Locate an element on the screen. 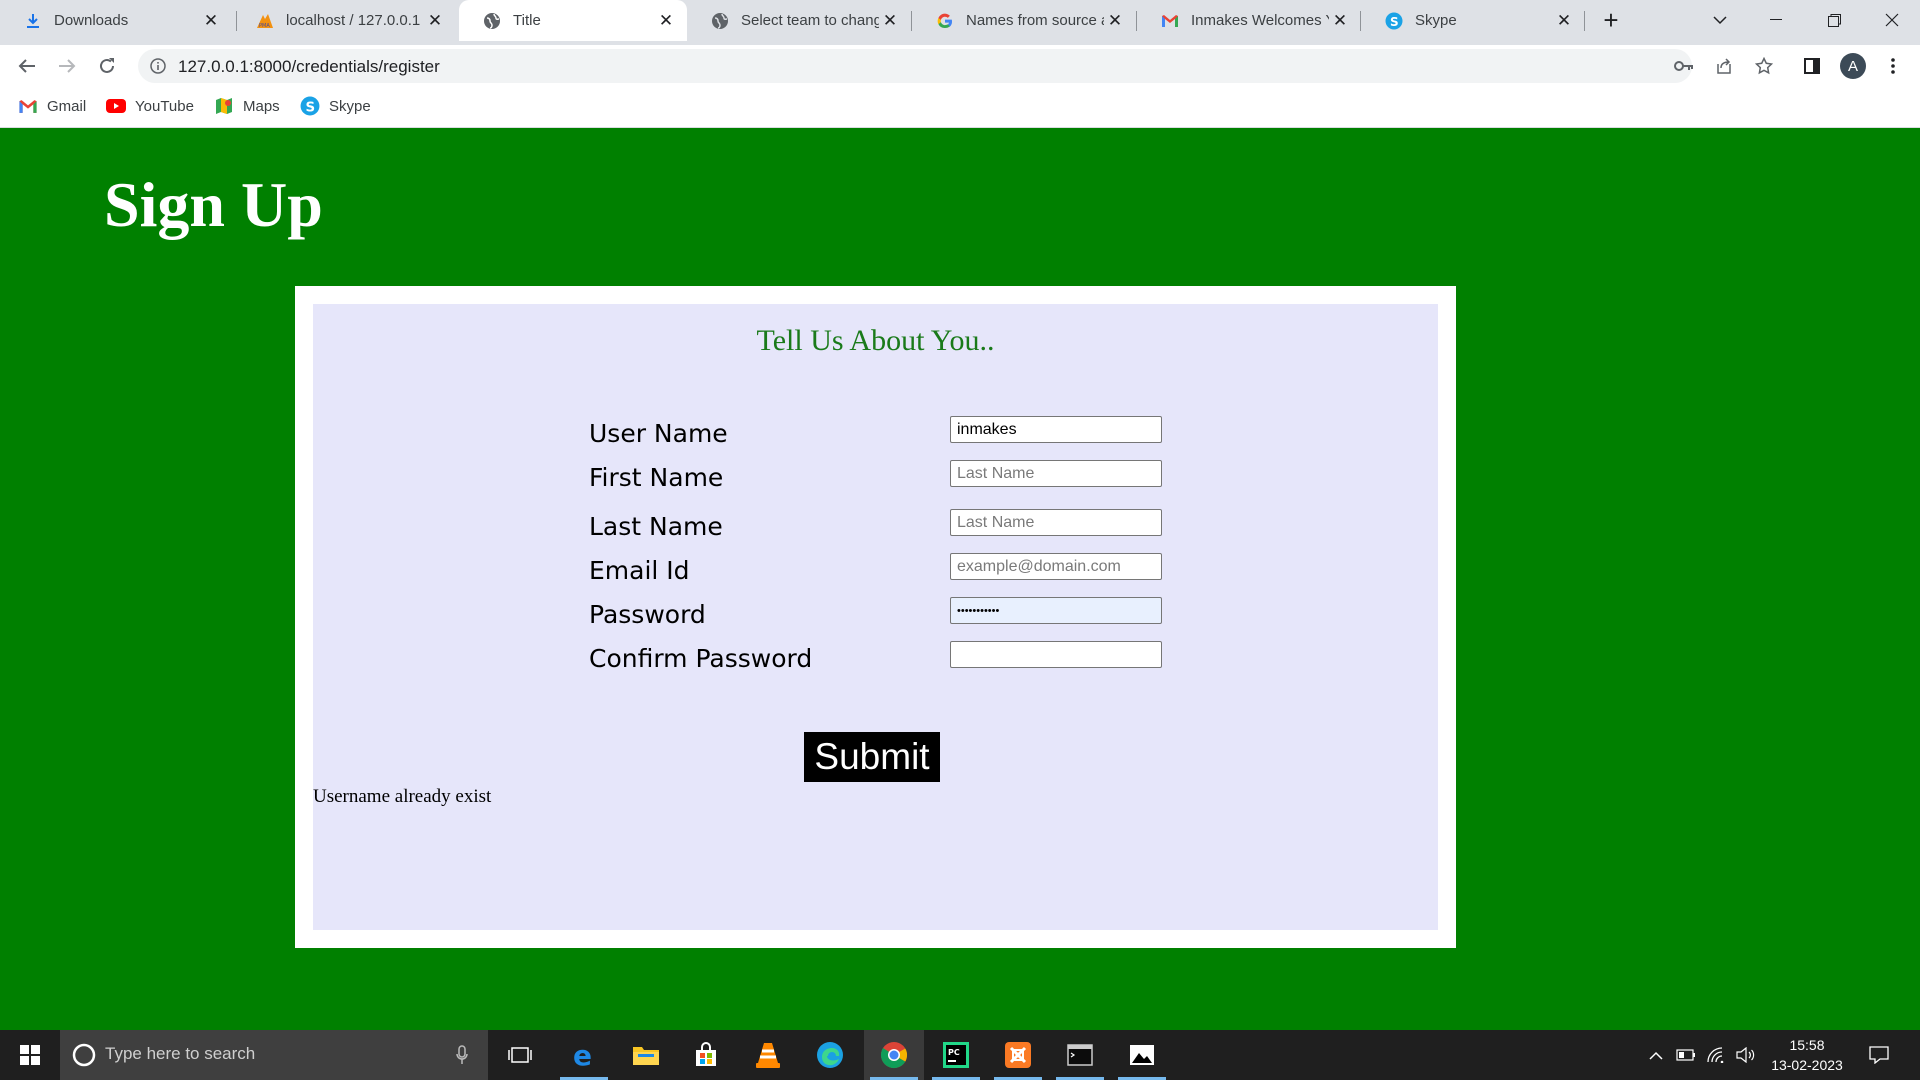 The image size is (1920, 1080). page-title: Sign Up is located at coordinates (213, 204).